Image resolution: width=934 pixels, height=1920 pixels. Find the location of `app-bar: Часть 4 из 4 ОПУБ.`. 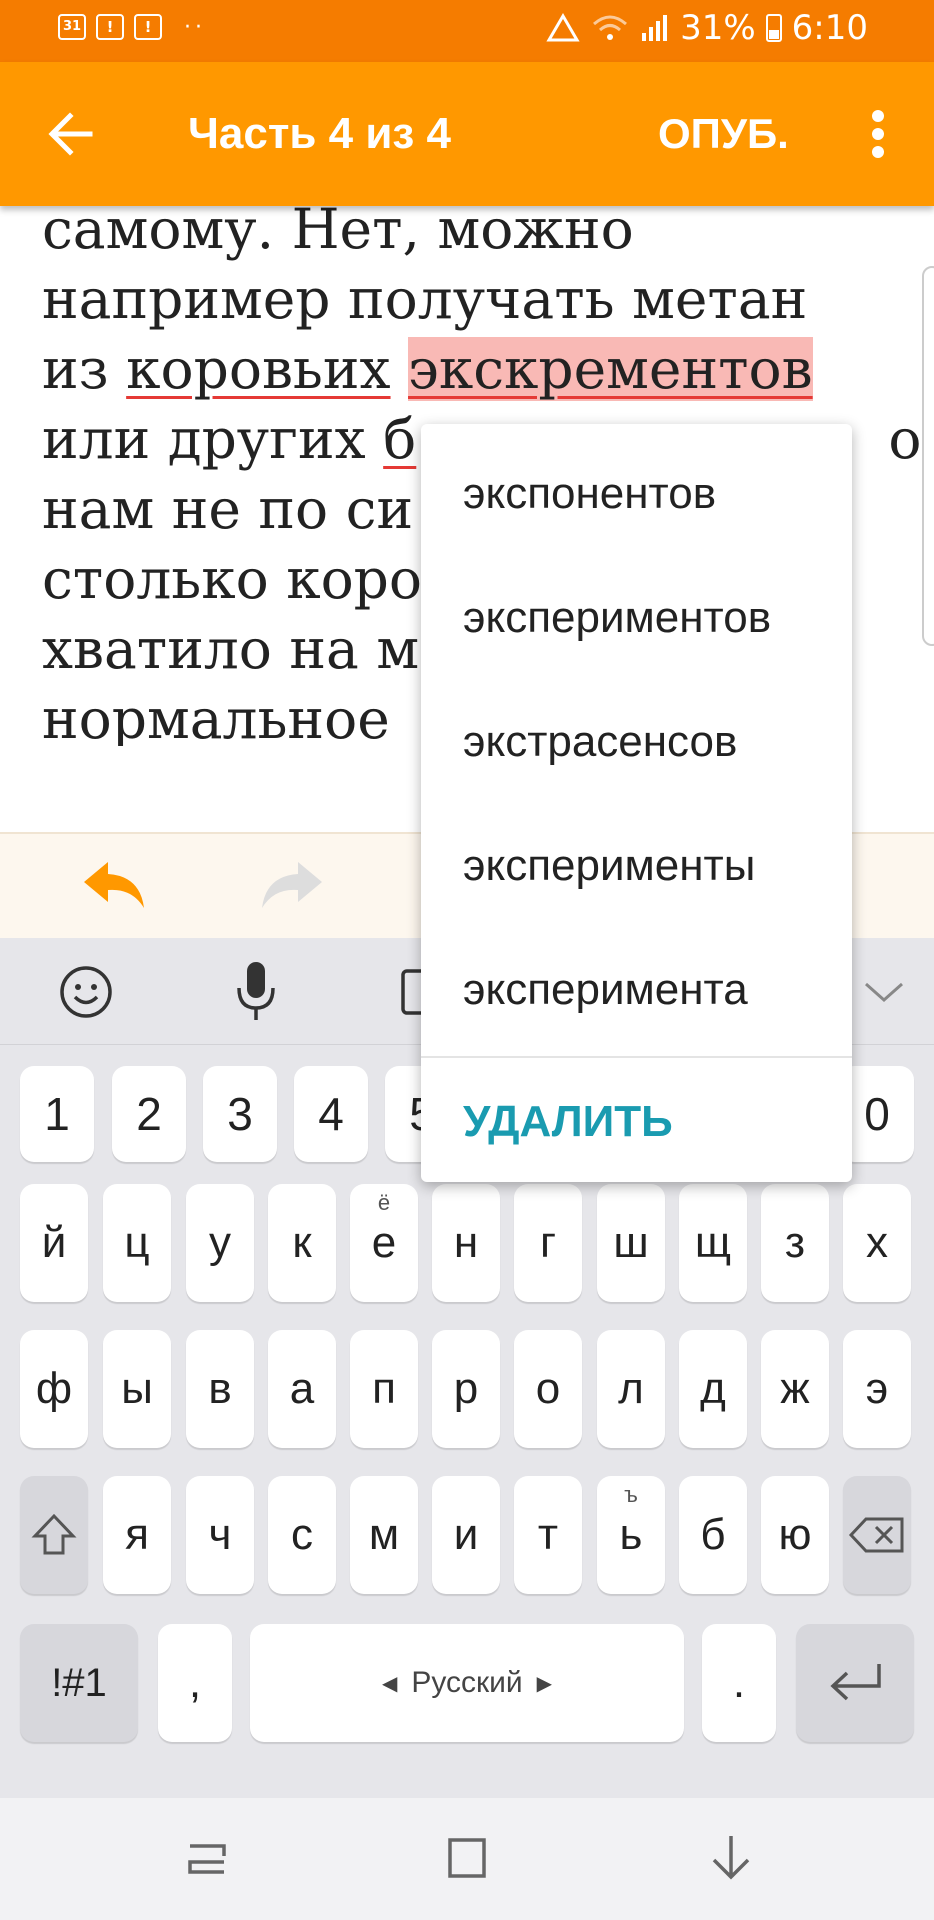

app-bar: Часть 4 из 4 ОПУБ. is located at coordinates (467, 134).